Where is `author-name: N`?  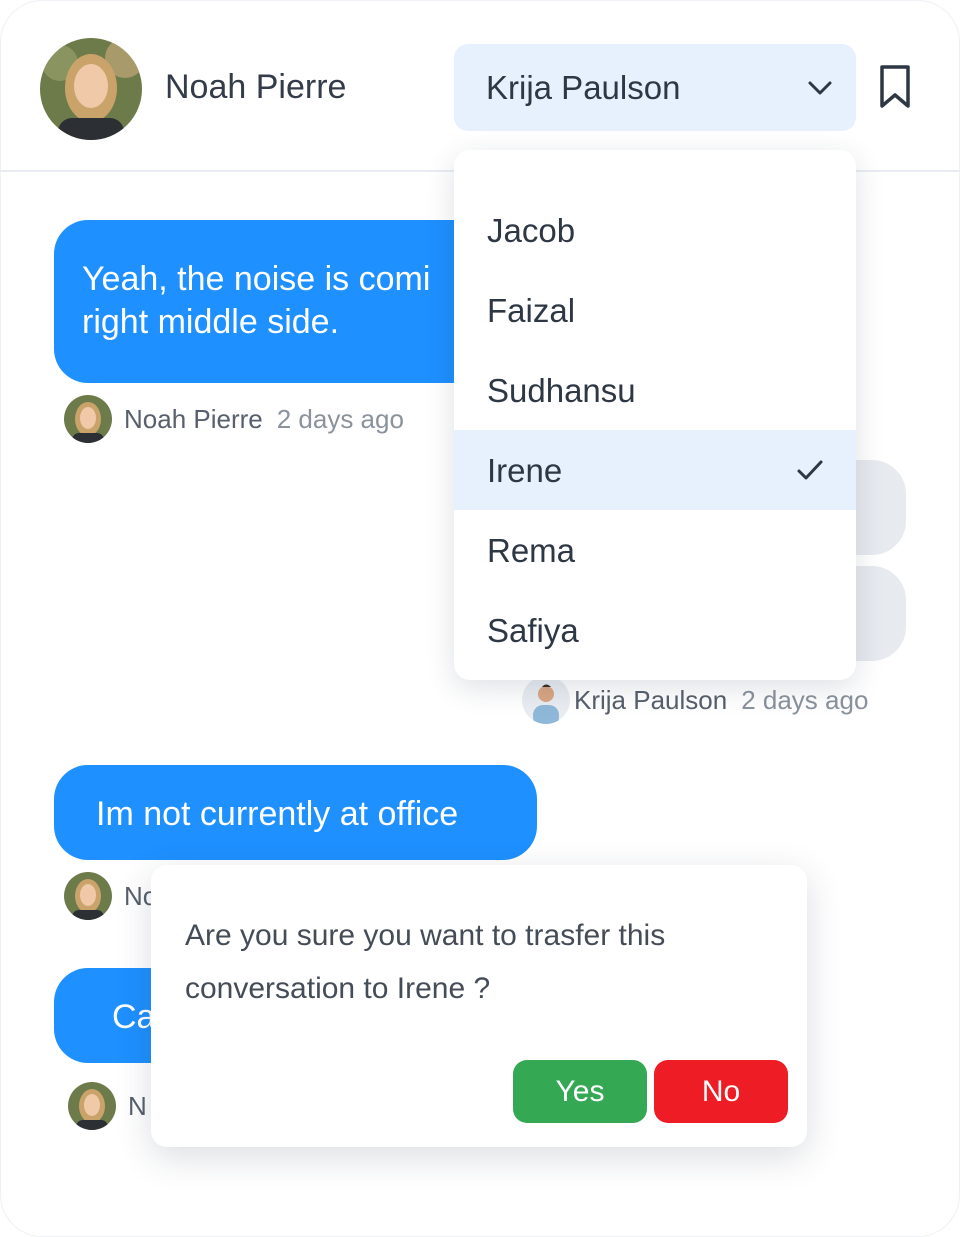 author-name: N is located at coordinates (137, 1105).